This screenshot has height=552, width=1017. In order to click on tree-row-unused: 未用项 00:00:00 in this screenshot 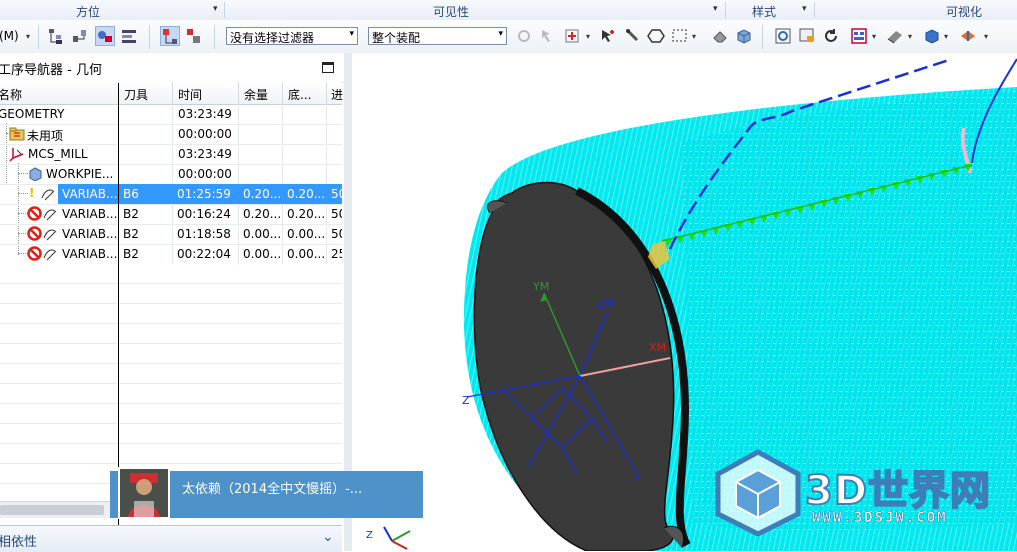, I will do `click(171, 134)`.